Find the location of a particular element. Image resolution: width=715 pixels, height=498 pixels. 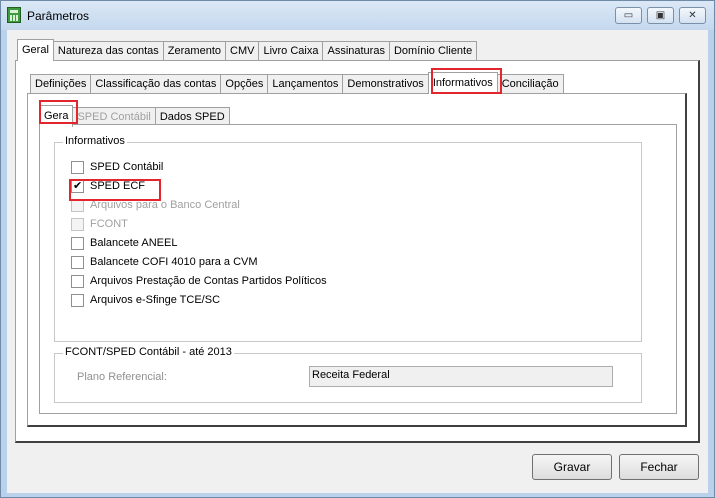

checkbox-e-sfinge: Arquivos e-Sfinge TCE/SC is located at coordinates (145, 300).